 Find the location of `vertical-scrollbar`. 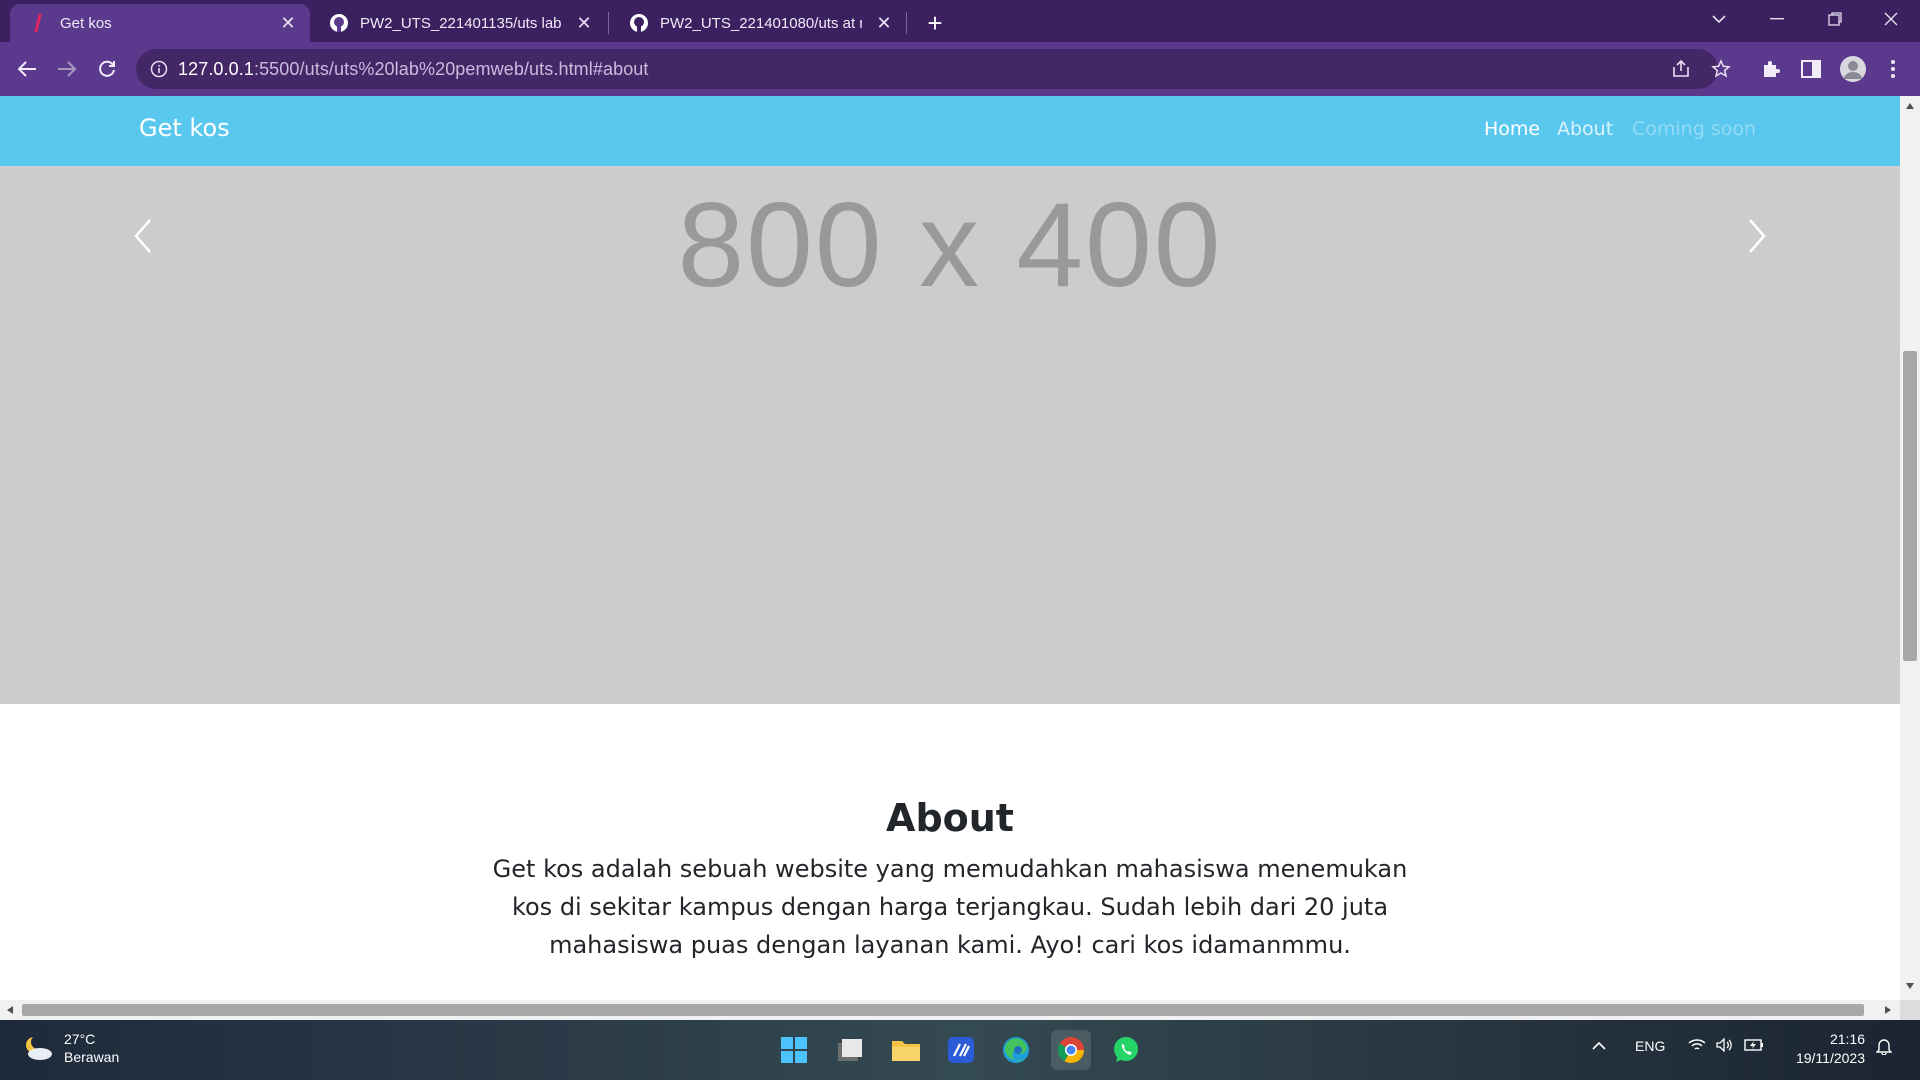

vertical-scrollbar is located at coordinates (1910, 548).